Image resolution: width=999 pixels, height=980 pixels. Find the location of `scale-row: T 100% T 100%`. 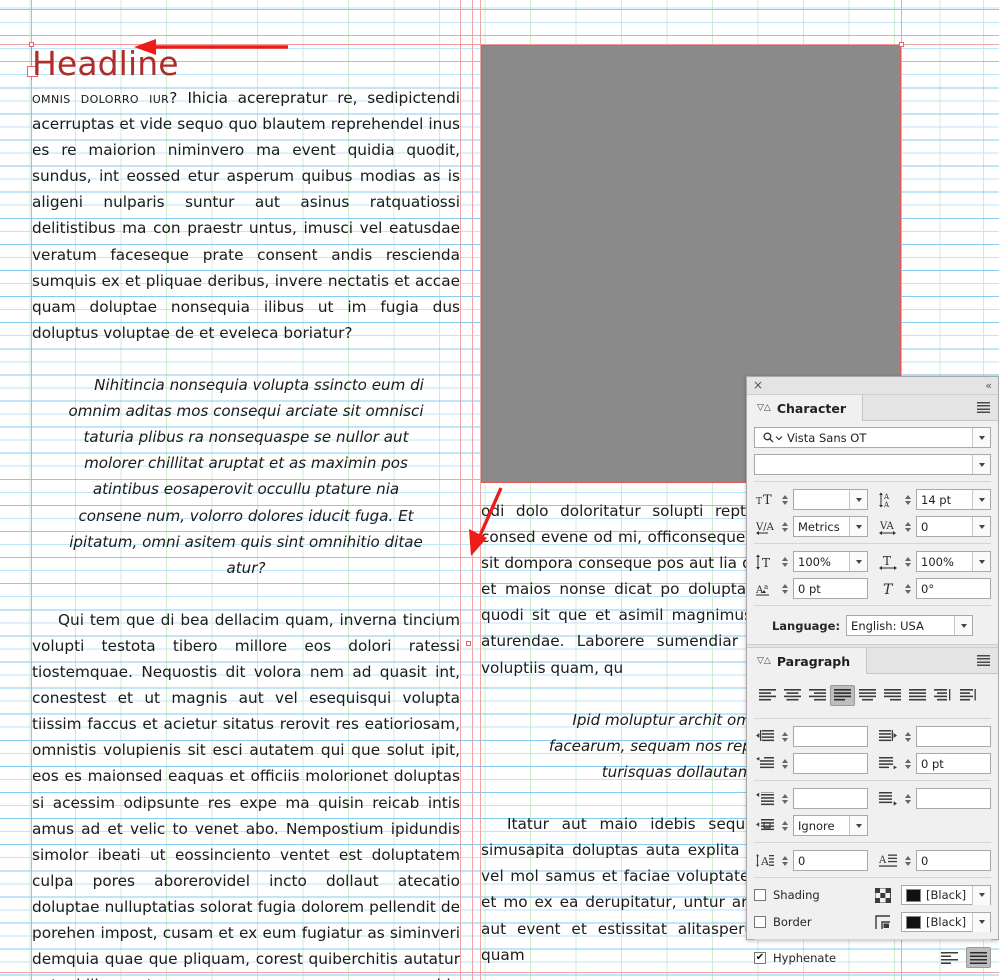

scale-row: T 100% T 100% is located at coordinates (872, 561).